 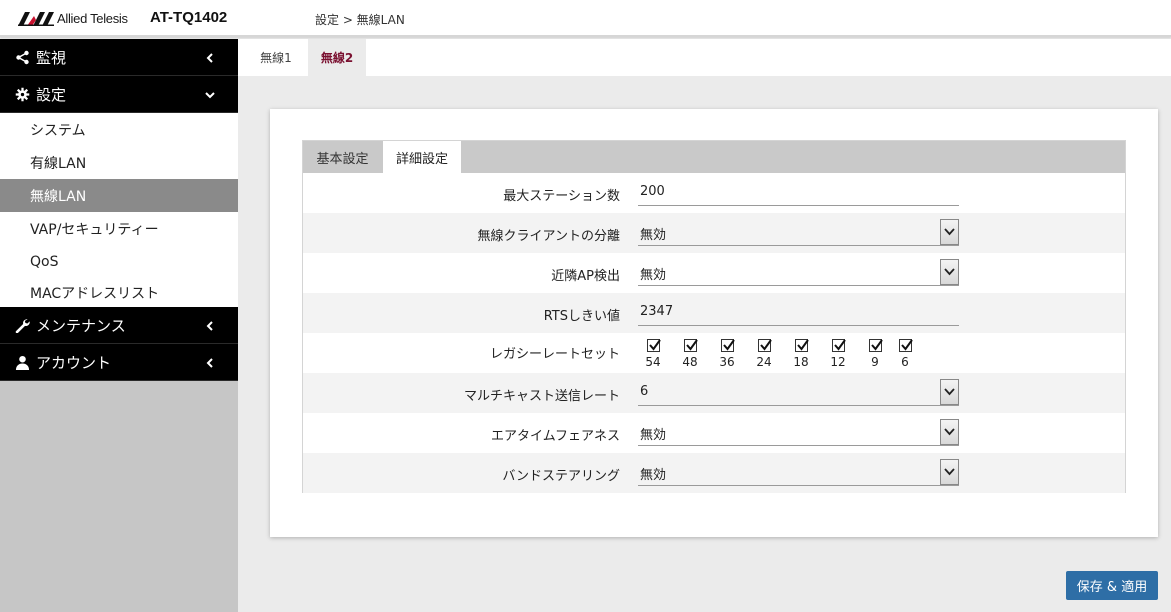 What do you see at coordinates (22, 362) in the screenshot?
I see `user-icon` at bounding box center [22, 362].